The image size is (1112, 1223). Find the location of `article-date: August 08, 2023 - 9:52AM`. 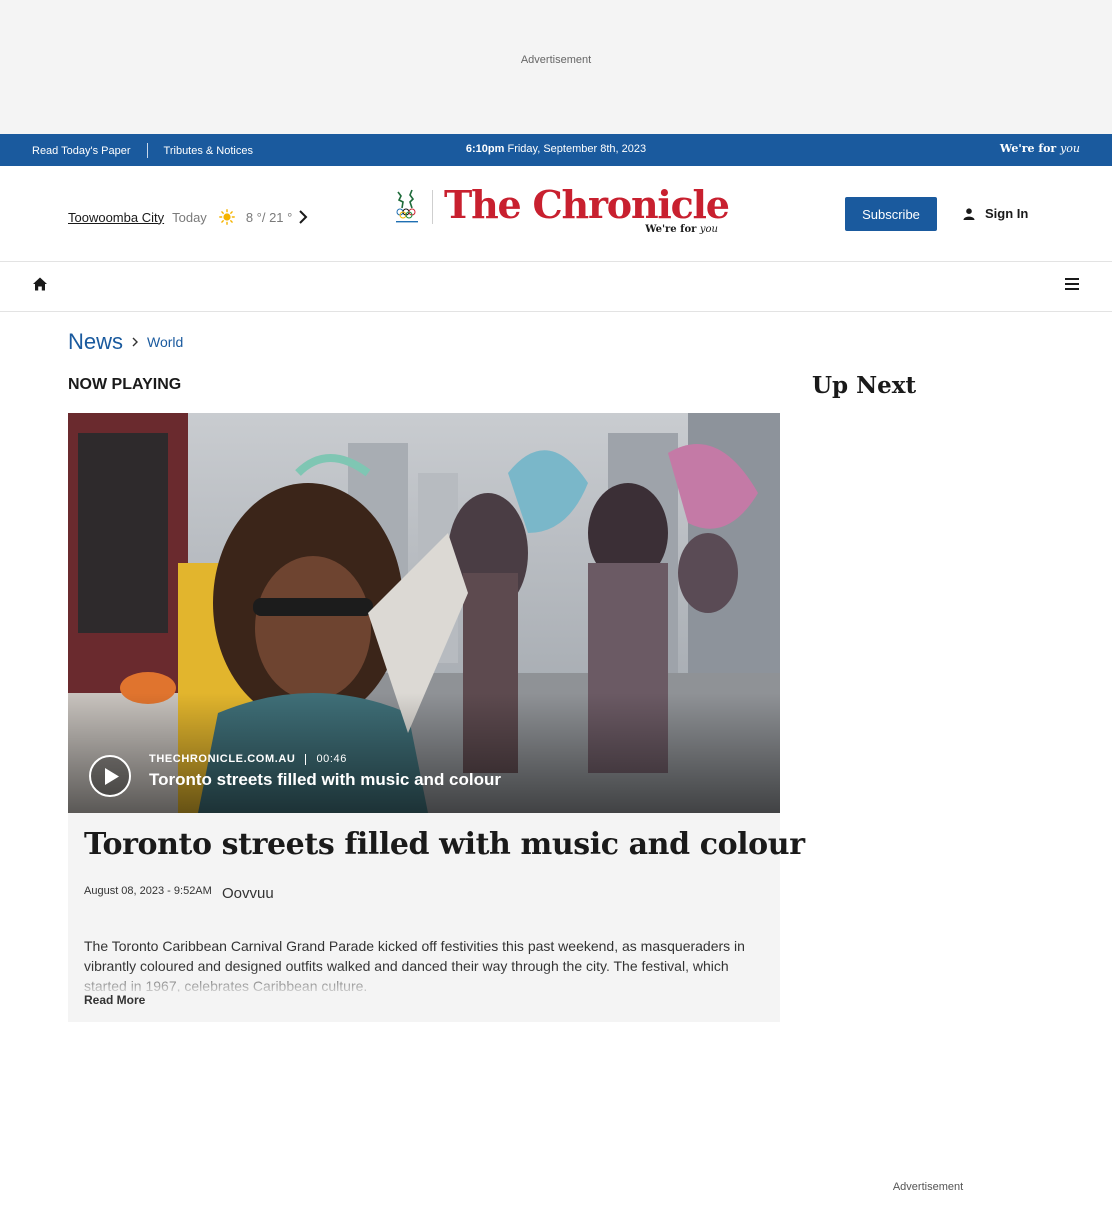

article-date: August 08, 2023 - 9:52AM is located at coordinates (148, 891).